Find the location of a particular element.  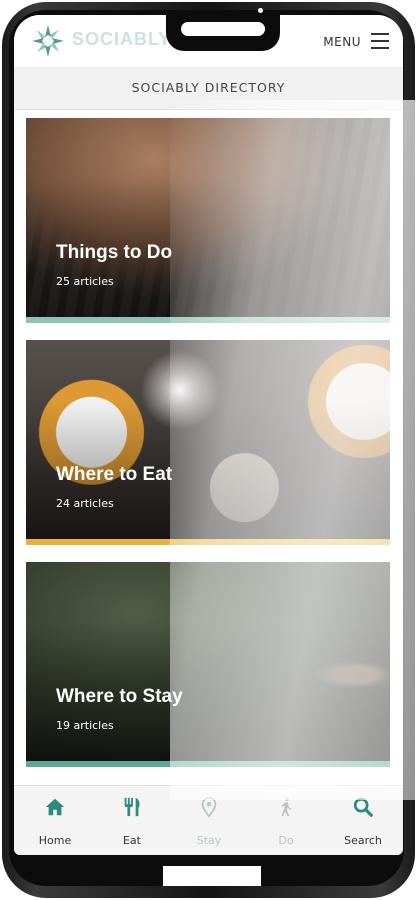

card-title: Where to Stay is located at coordinates (119, 696).